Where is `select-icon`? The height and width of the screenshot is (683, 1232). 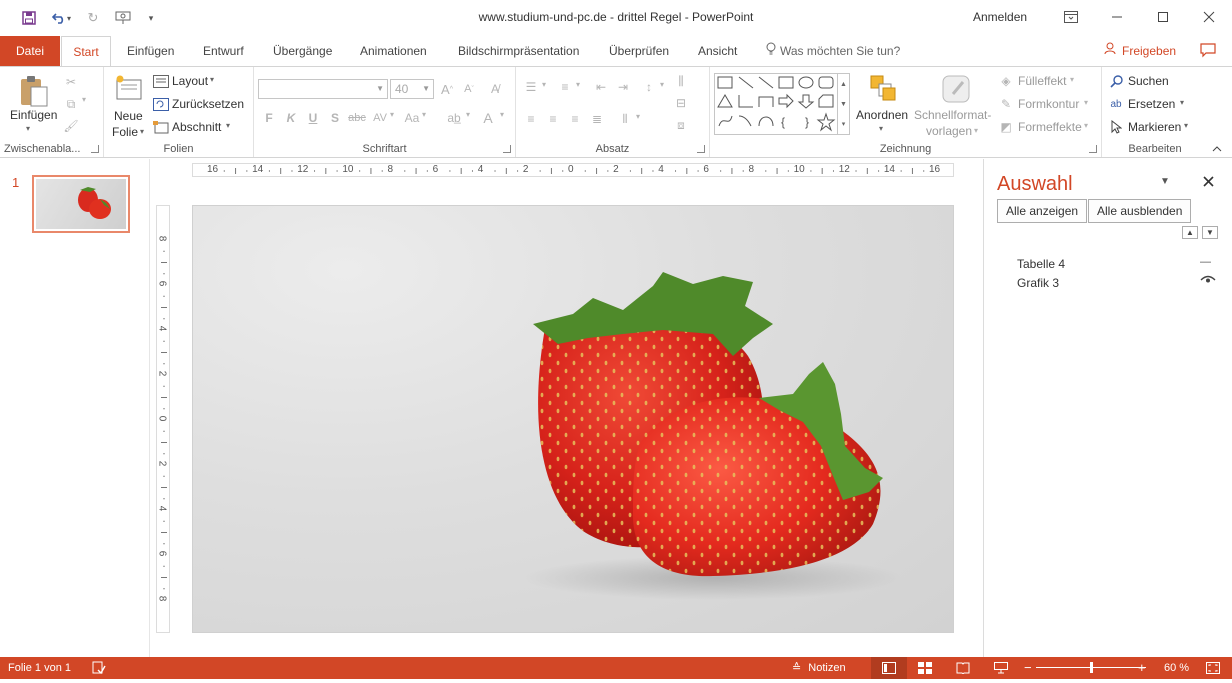 select-icon is located at coordinates (1116, 127).